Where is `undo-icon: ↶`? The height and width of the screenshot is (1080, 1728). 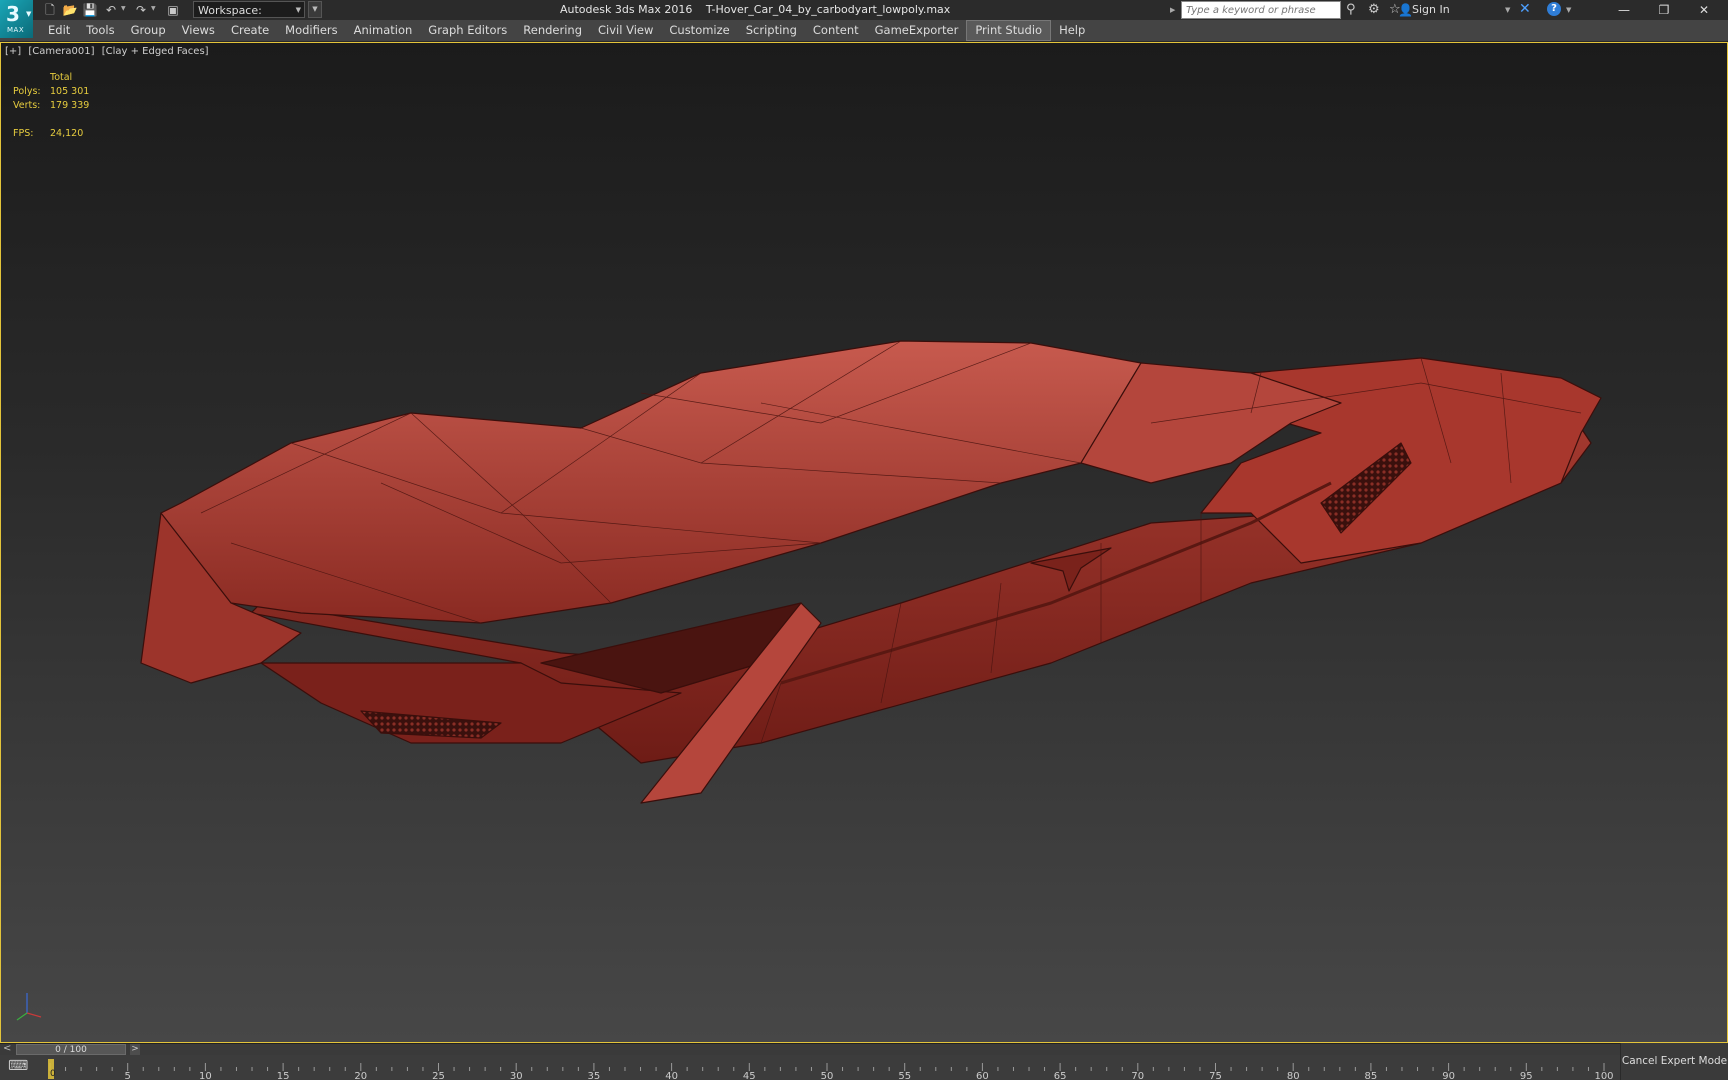 undo-icon: ↶ is located at coordinates (111, 10).